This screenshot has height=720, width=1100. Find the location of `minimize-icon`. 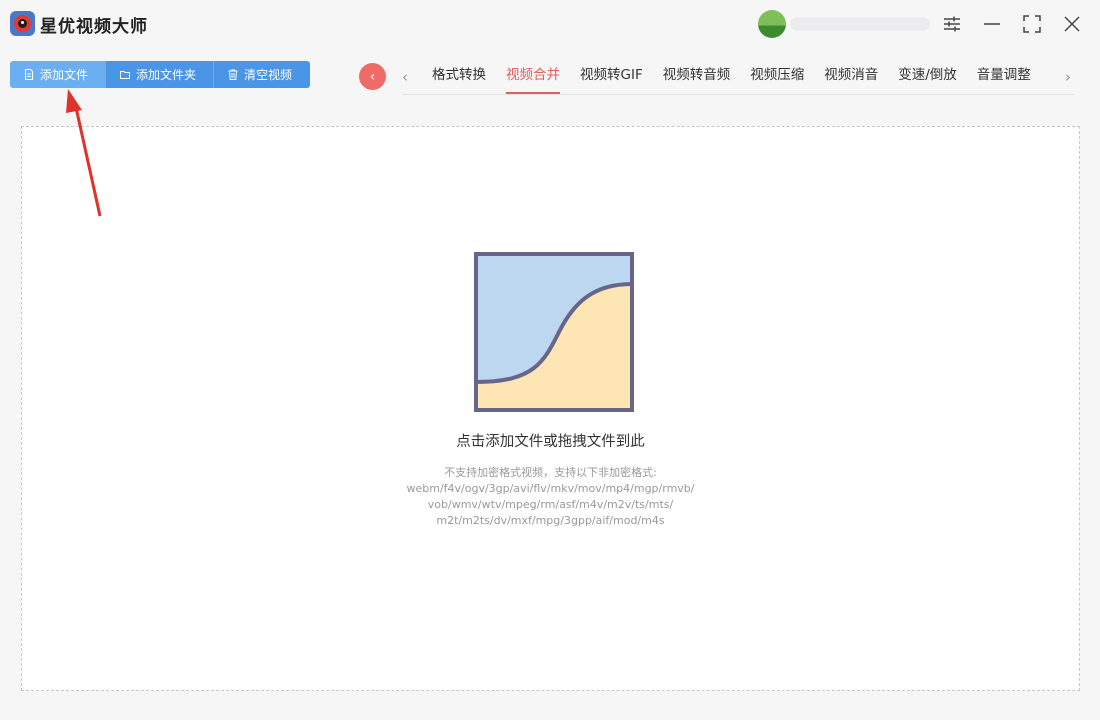

minimize-icon is located at coordinates (992, 24).